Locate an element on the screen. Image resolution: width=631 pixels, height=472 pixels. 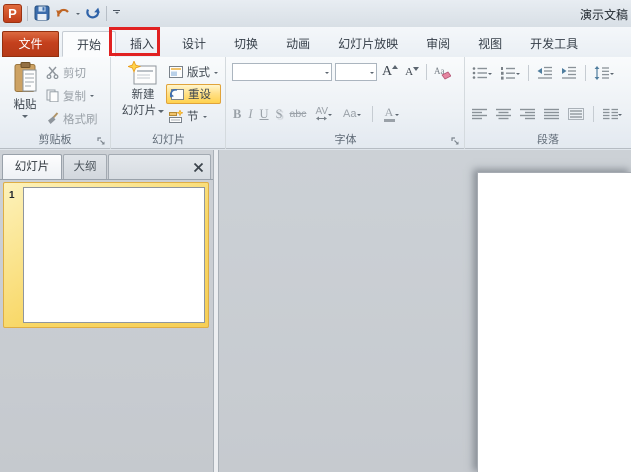
undo-dropdown-icon is located at coordinates (78, 13).